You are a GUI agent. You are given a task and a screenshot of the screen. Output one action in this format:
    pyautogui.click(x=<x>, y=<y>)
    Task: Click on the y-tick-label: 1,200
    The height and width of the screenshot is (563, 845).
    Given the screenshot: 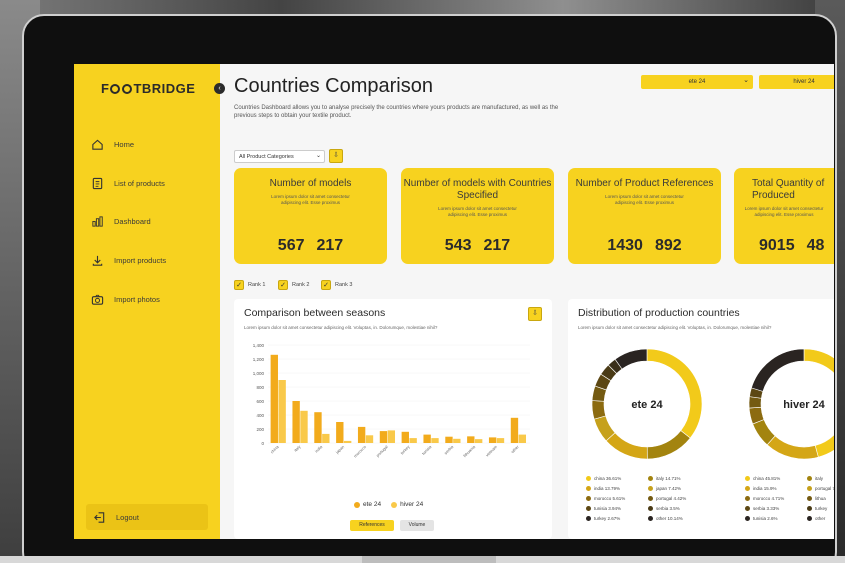 What is the action you would take?
    pyautogui.click(x=259, y=359)
    